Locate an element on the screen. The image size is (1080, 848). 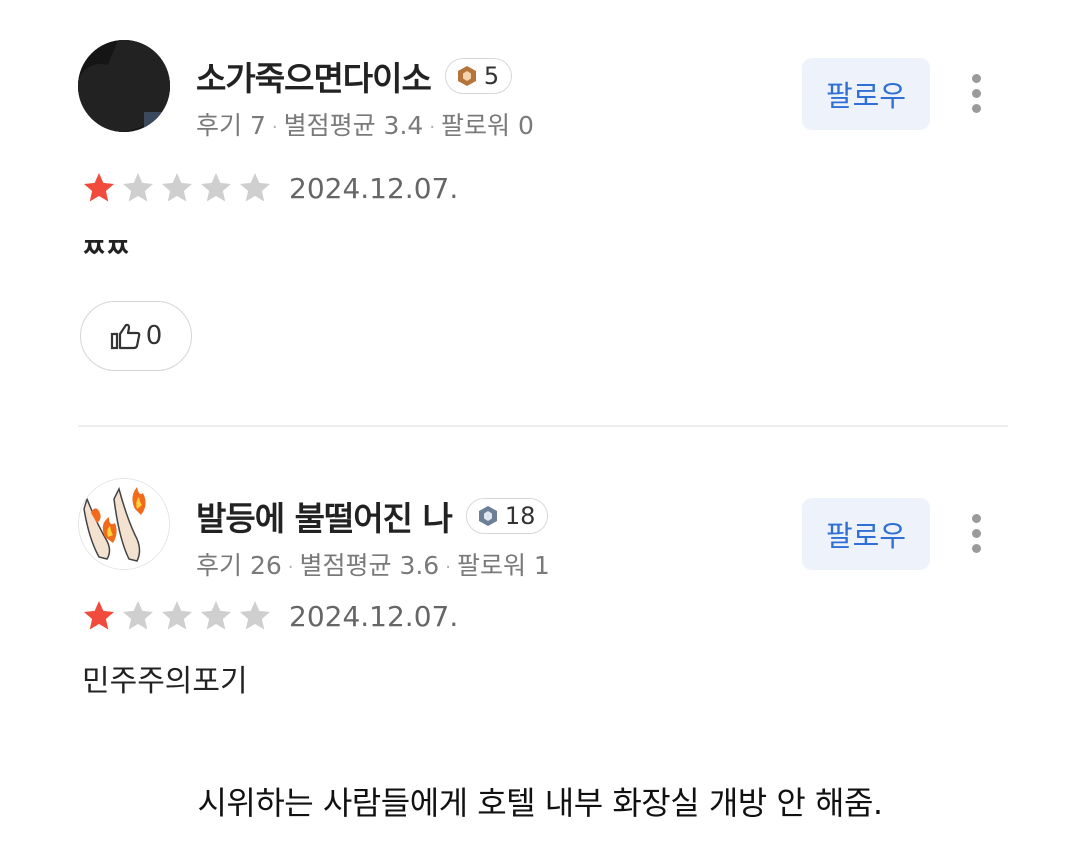
user-stats: 후기 26 · 별점평균 3.6 · 팔로워 1 is located at coordinates (373, 564).